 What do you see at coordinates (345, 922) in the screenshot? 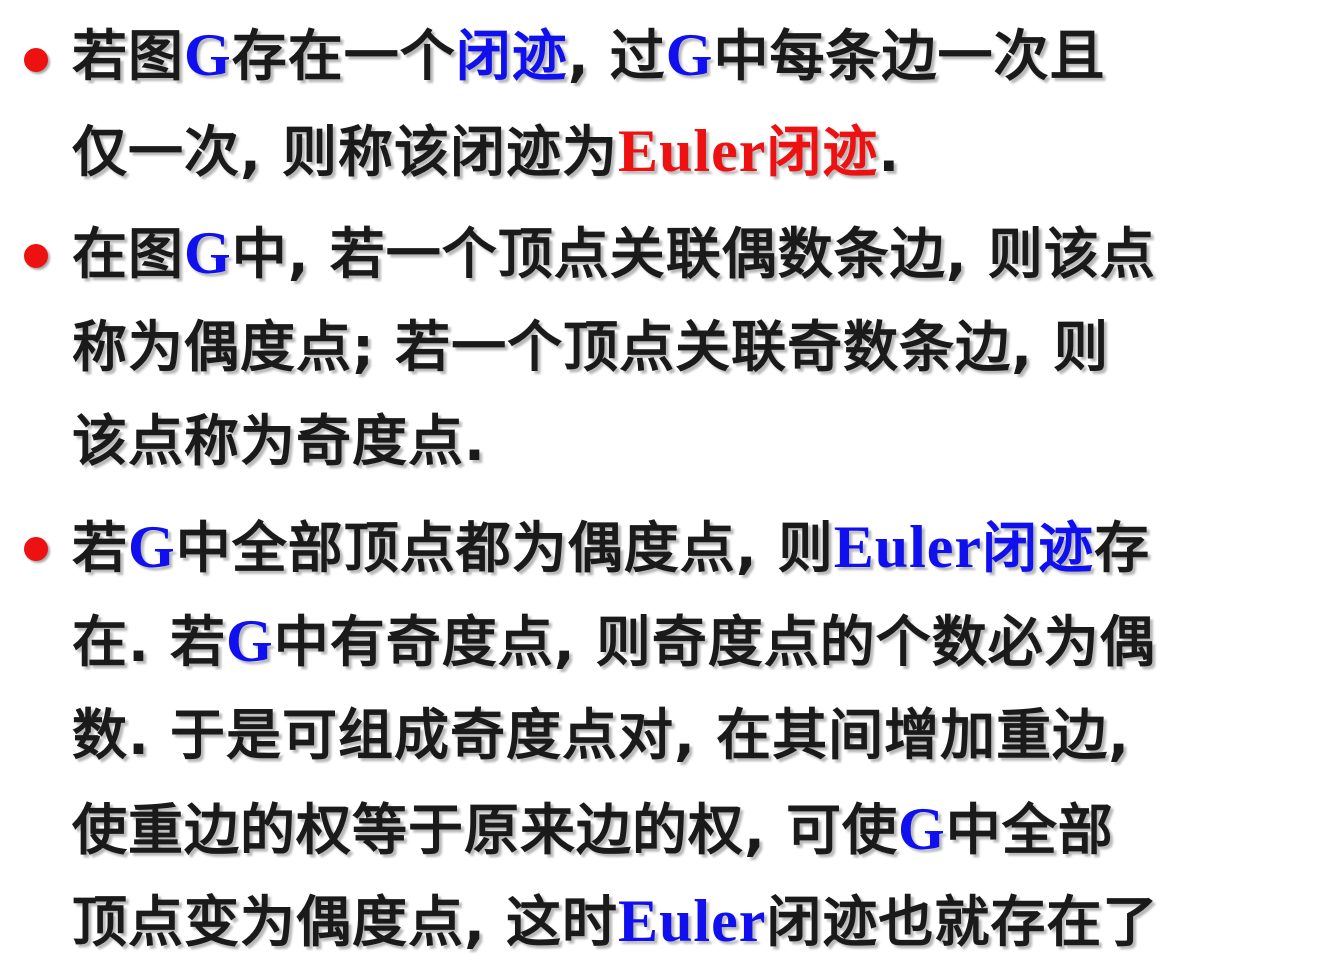
I see `text-segment: 顶点变为偶度点, 这时` at bounding box center [345, 922].